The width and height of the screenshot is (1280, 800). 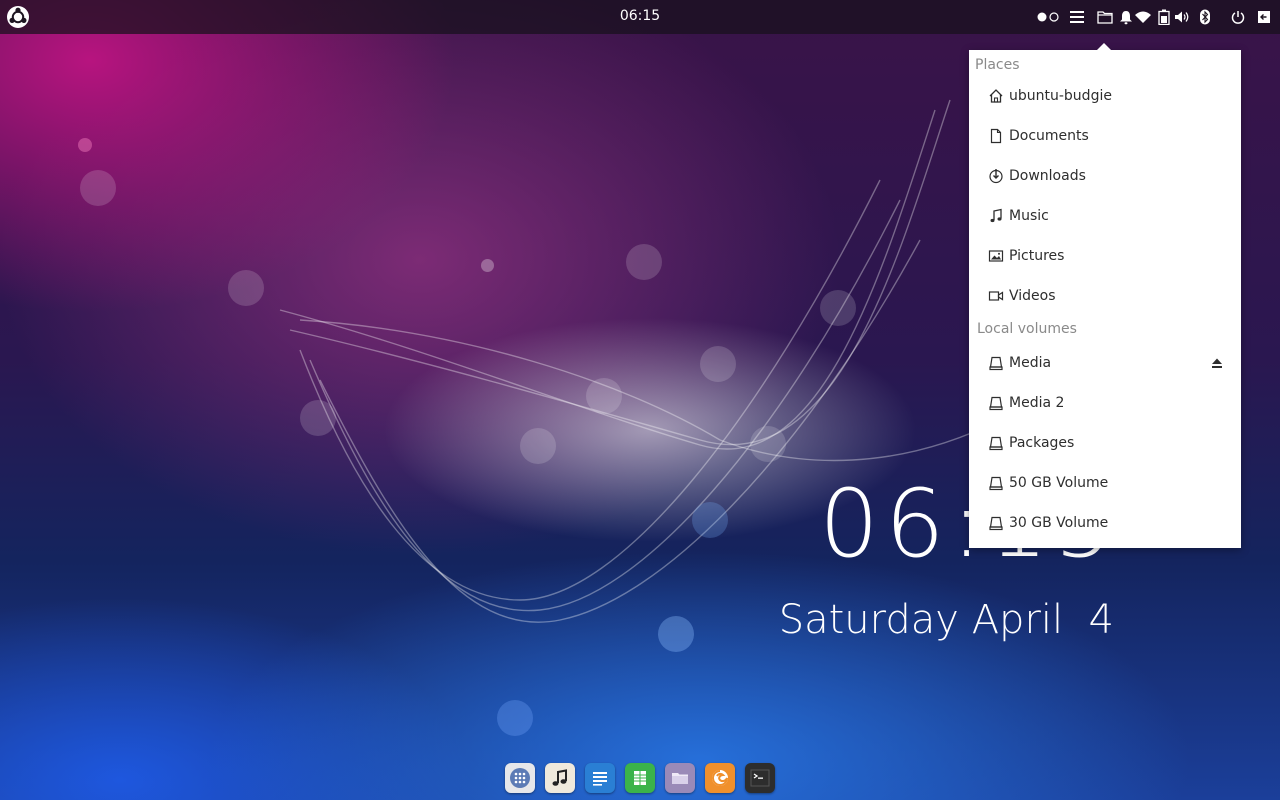 What do you see at coordinates (1105, 403) in the screenshot?
I see `volume-item-media-2: Media 2` at bounding box center [1105, 403].